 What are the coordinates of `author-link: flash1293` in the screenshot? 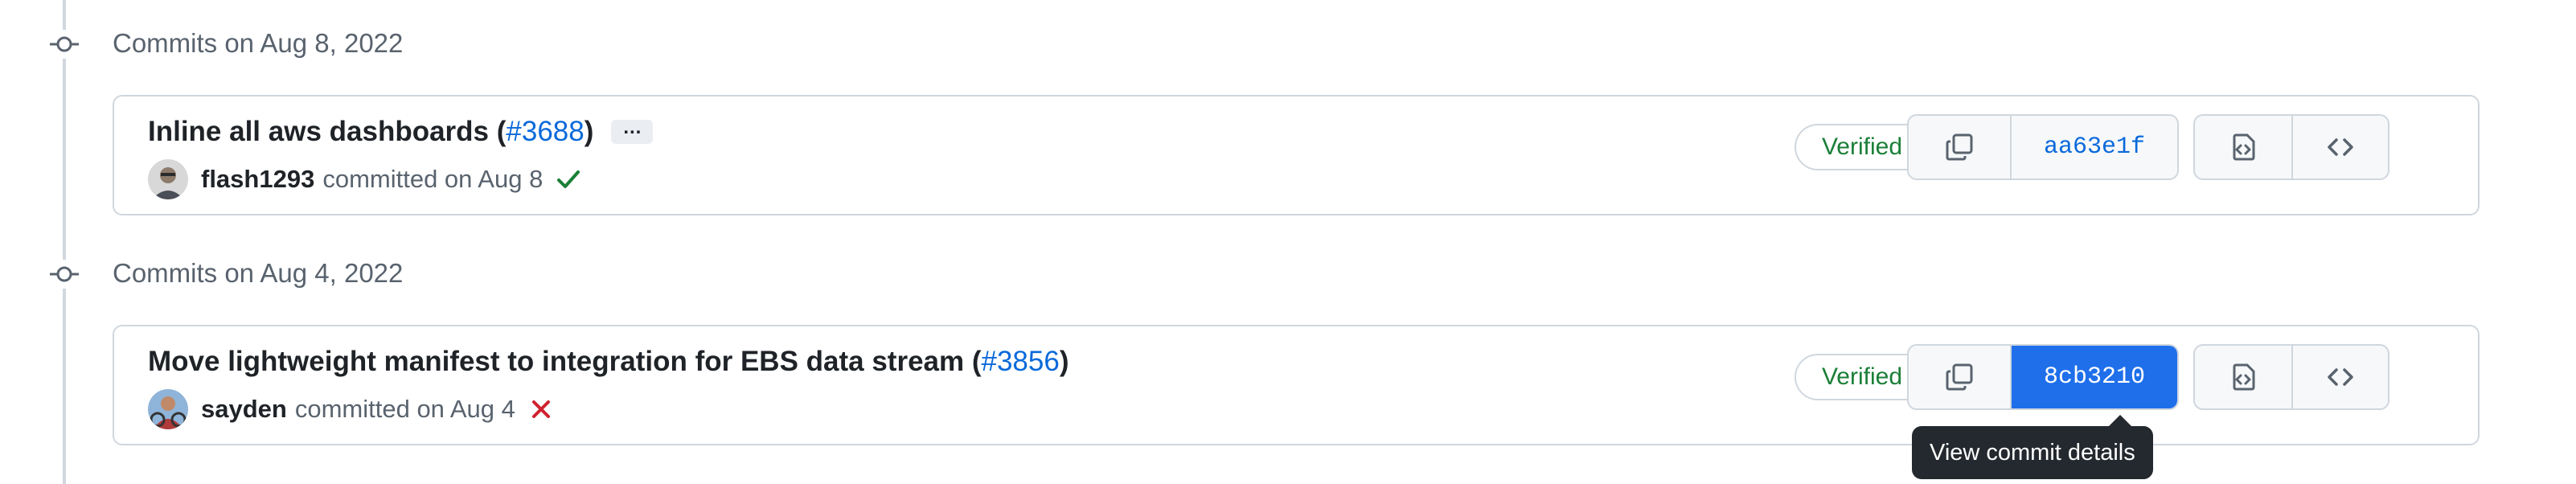 It's located at (257, 179).